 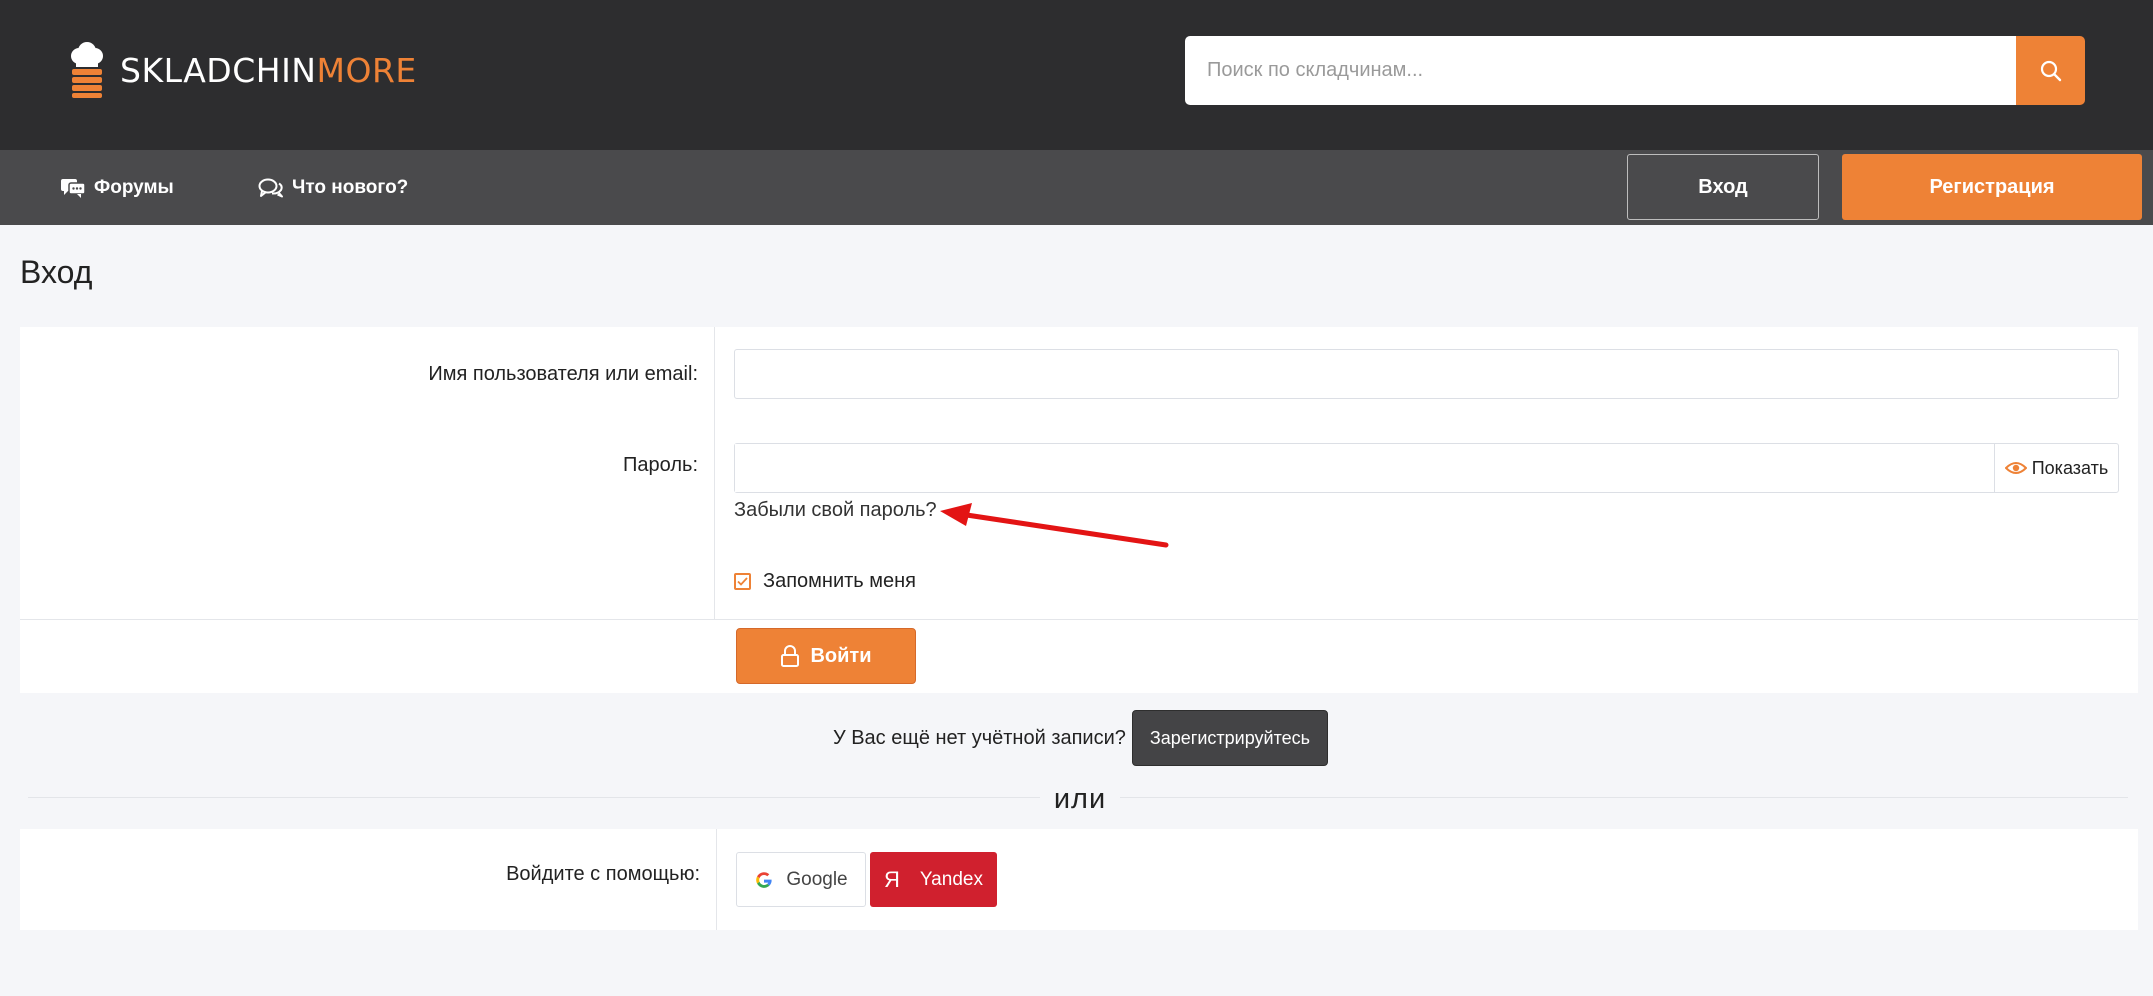 I want to click on remember-me-checkbox, so click(x=742, y=581).